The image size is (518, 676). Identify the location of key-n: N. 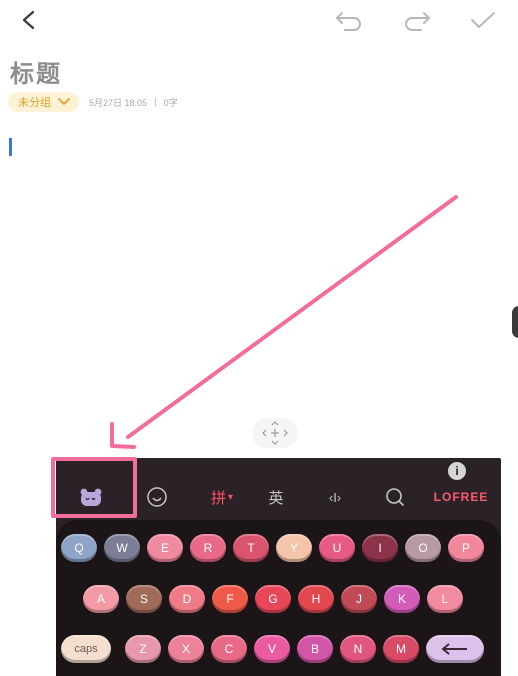
(358, 649).